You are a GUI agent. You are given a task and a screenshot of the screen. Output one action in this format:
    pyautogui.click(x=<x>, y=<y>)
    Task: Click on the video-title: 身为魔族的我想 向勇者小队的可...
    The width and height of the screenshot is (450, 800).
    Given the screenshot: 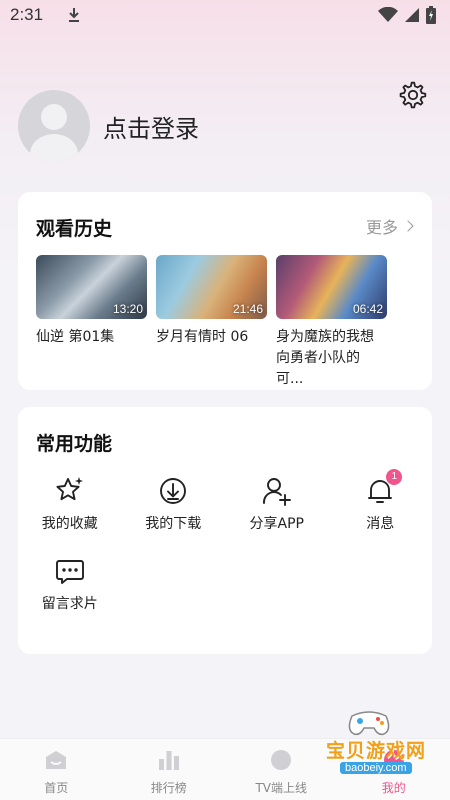 What is the action you would take?
    pyautogui.click(x=325, y=358)
    